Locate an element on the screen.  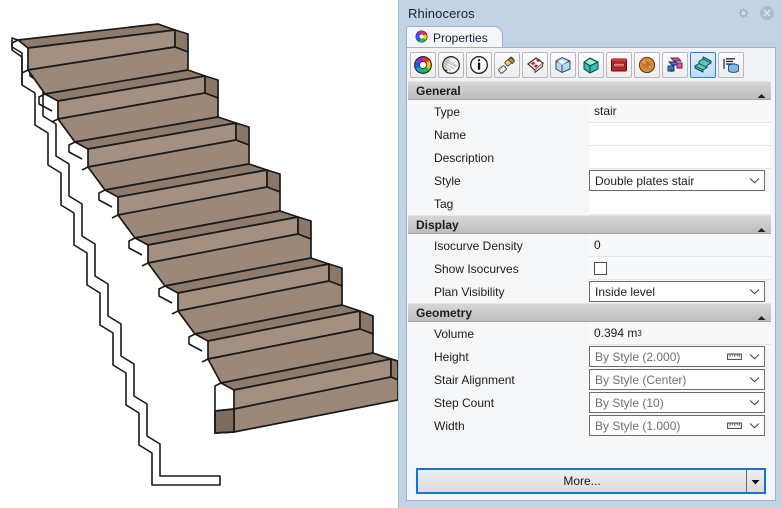
property-label: Step Count is located at coordinates (464, 402).